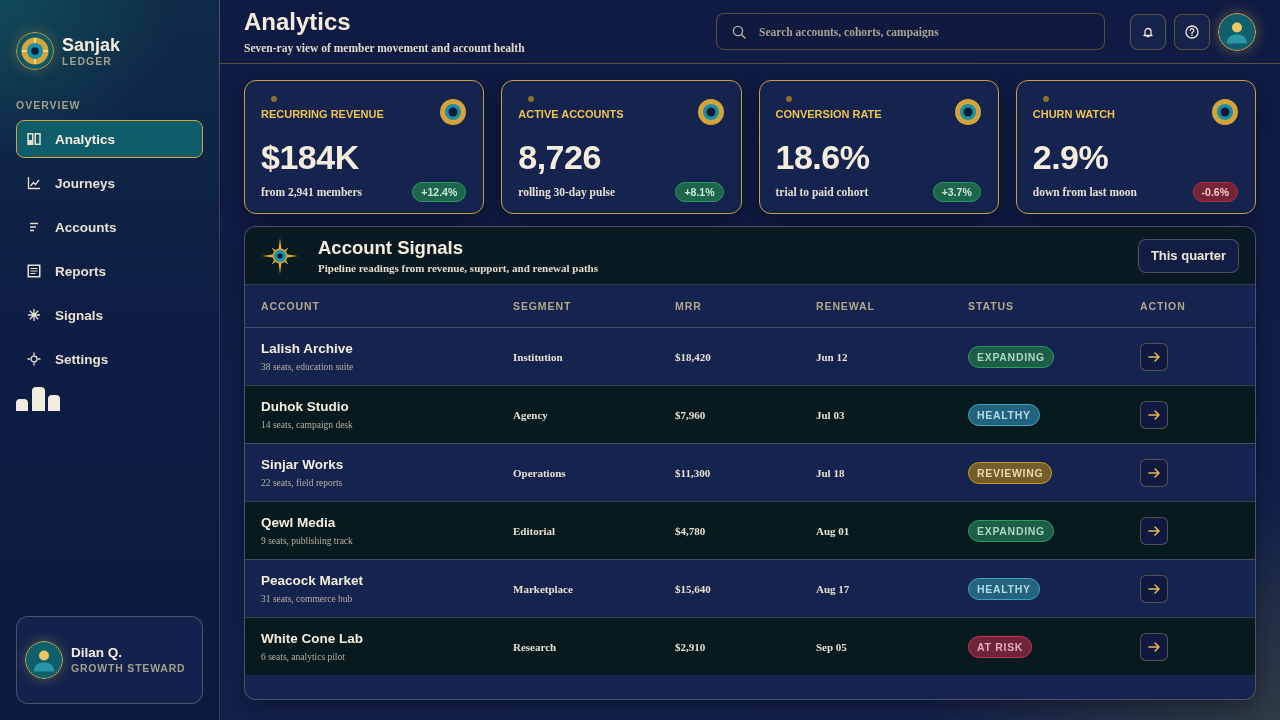  What do you see at coordinates (833, 588) in the screenshot?
I see `renewal-cell: Aug 17` at bounding box center [833, 588].